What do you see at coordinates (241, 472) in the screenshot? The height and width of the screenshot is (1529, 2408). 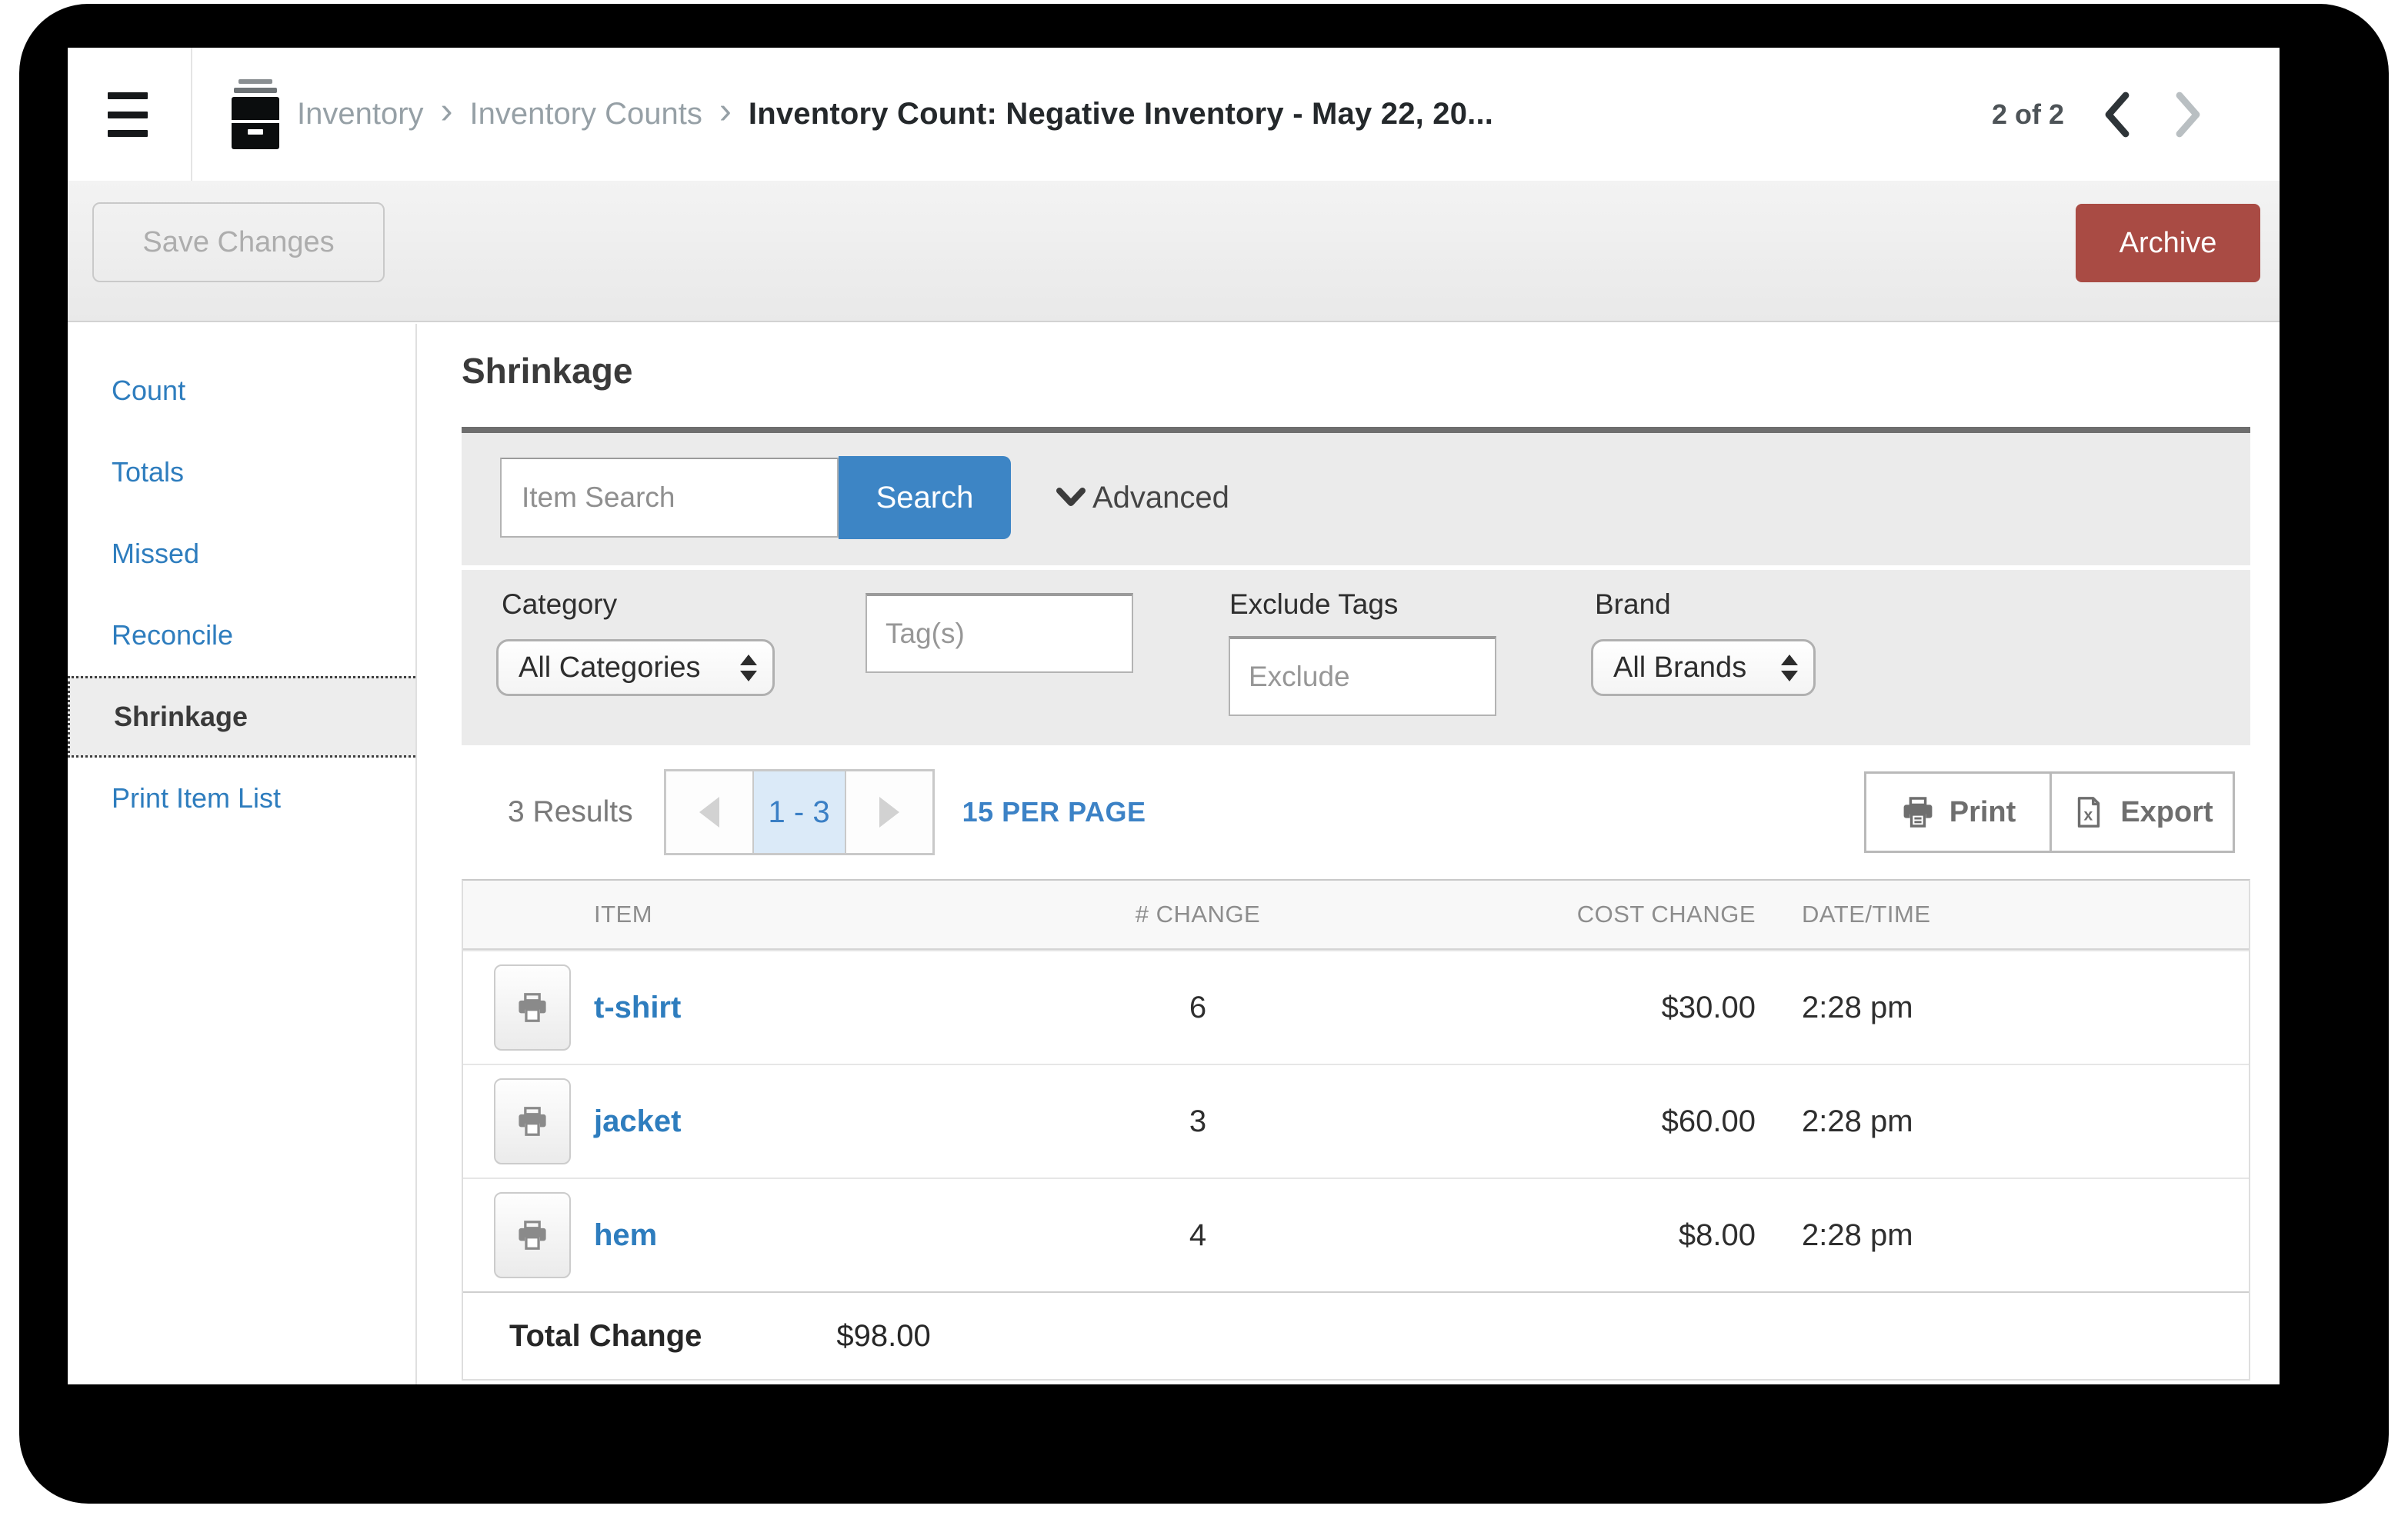 I see `sidebar-item-totals: Totals` at bounding box center [241, 472].